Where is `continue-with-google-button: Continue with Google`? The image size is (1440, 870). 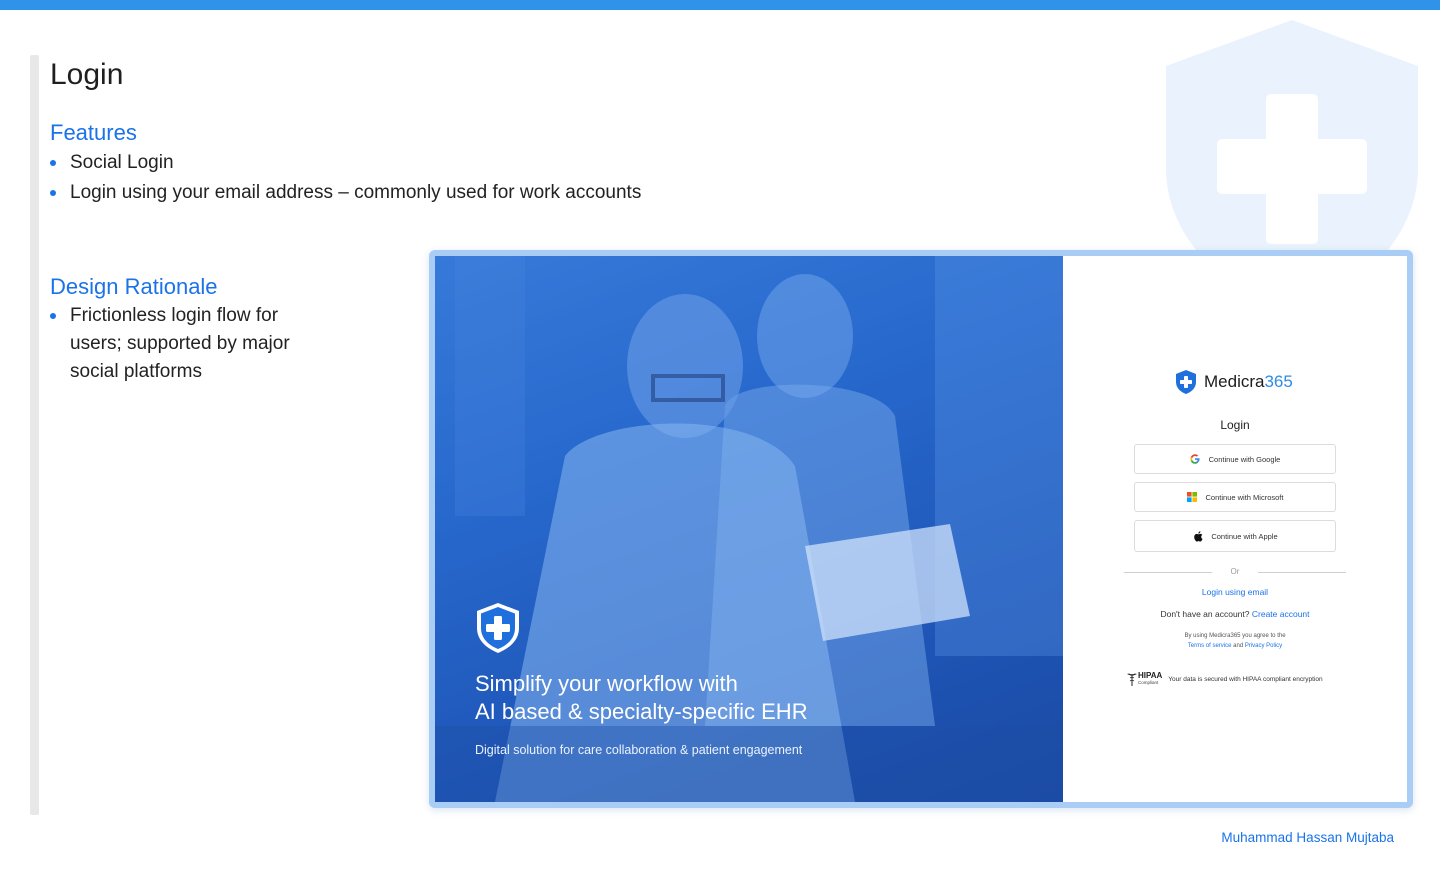 continue-with-google-button: Continue with Google is located at coordinates (1235, 459).